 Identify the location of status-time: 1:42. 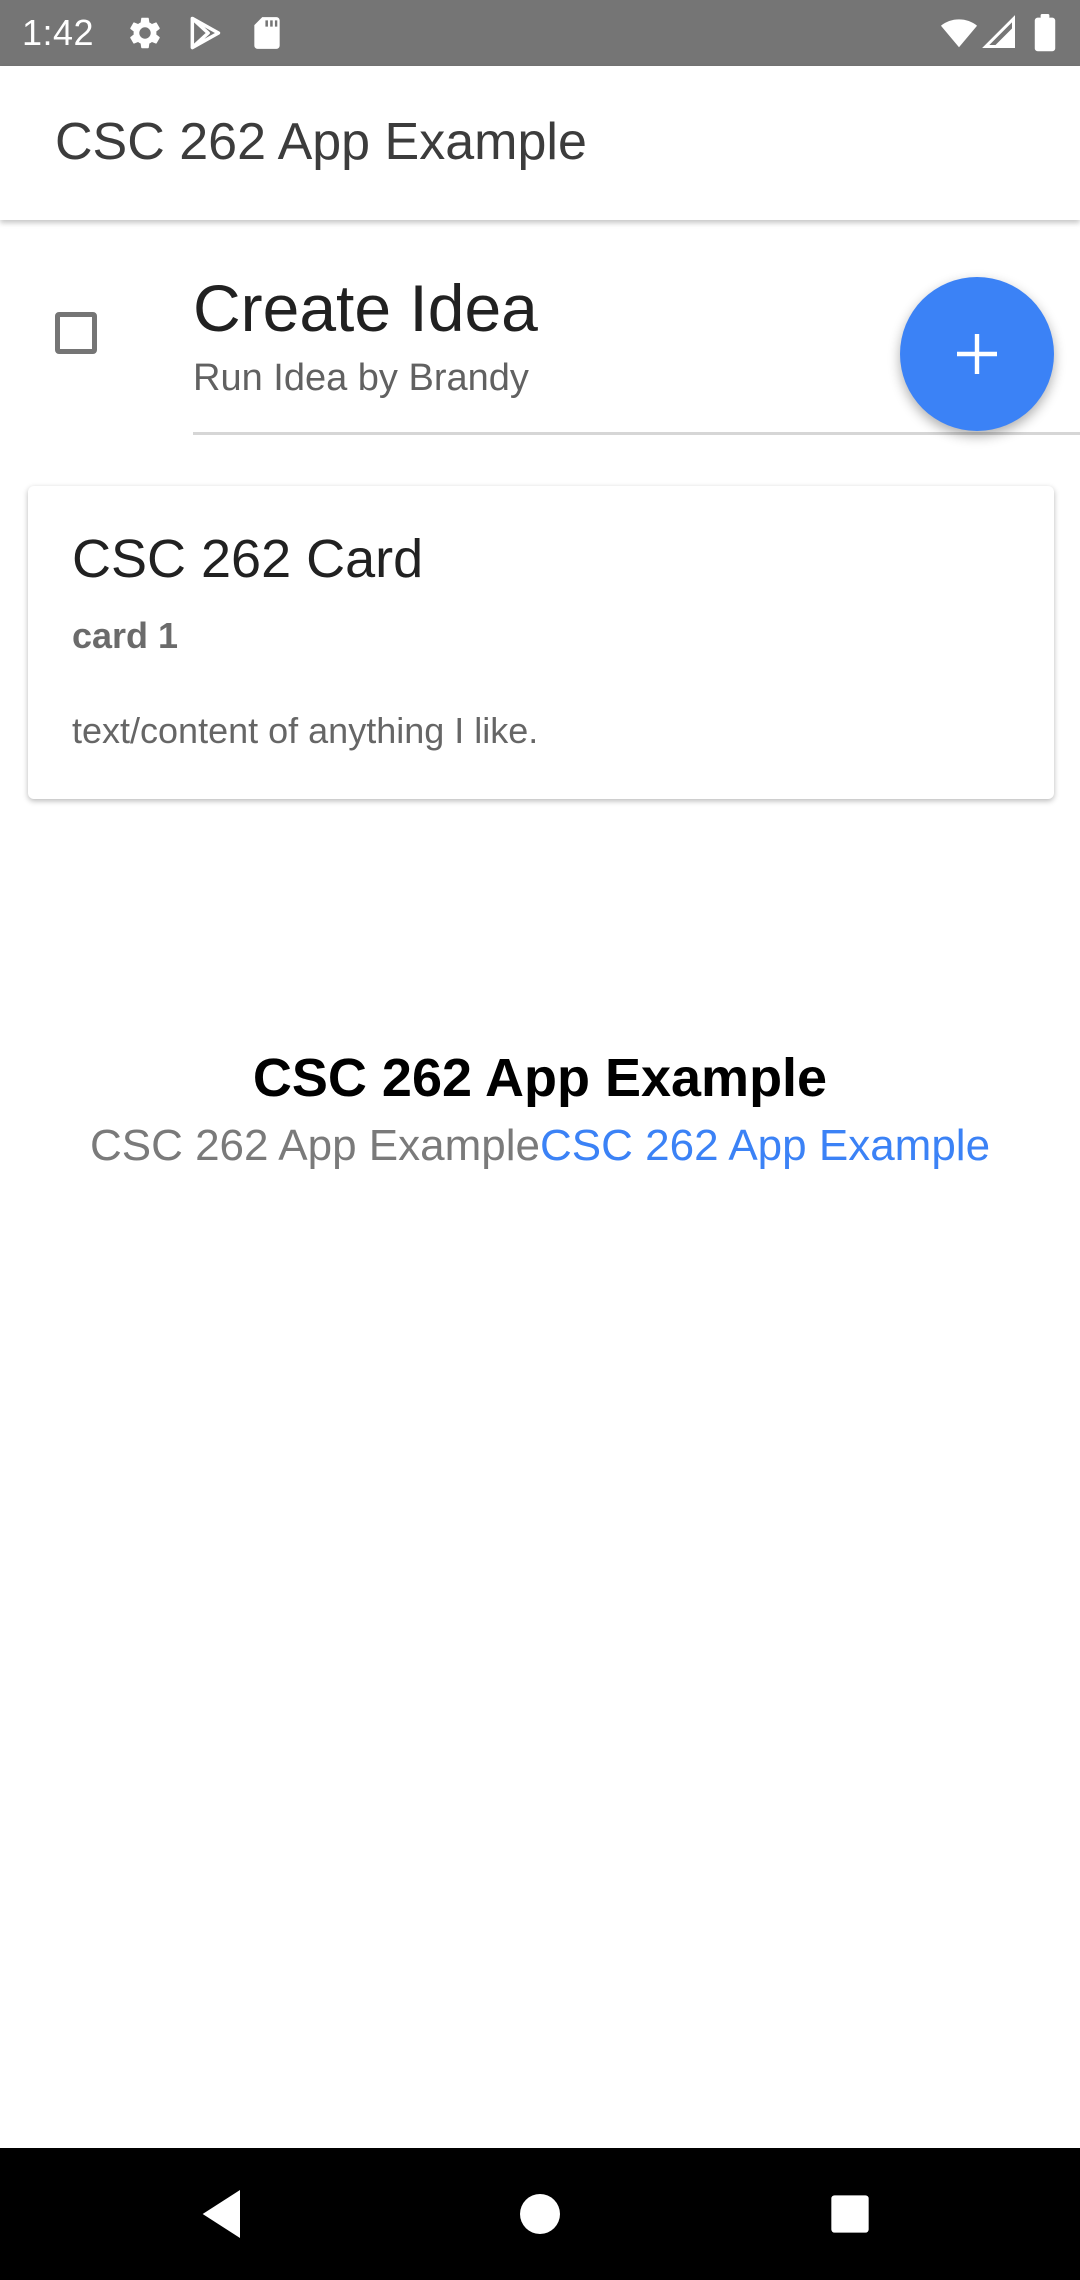
(58, 32).